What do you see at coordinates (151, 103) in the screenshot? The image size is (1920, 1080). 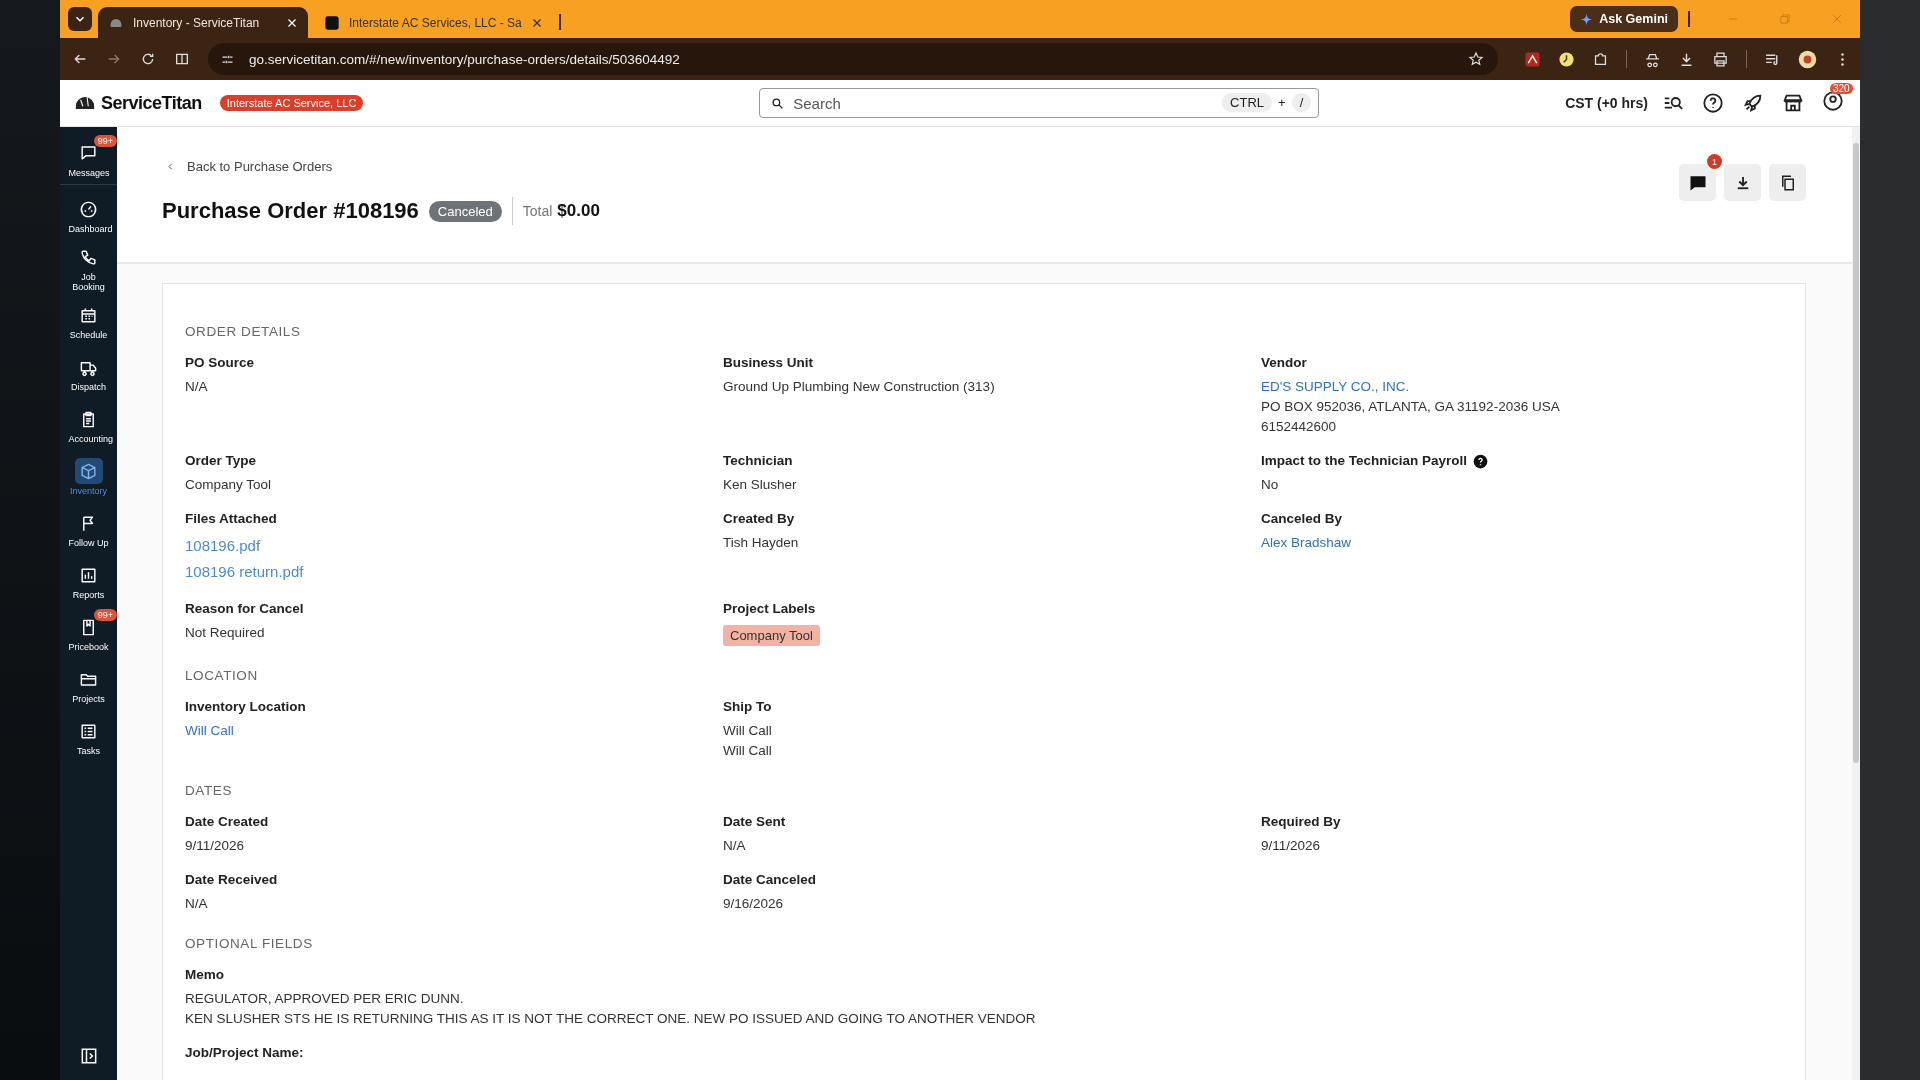 I see `logo: ServiceTitan` at bounding box center [151, 103].